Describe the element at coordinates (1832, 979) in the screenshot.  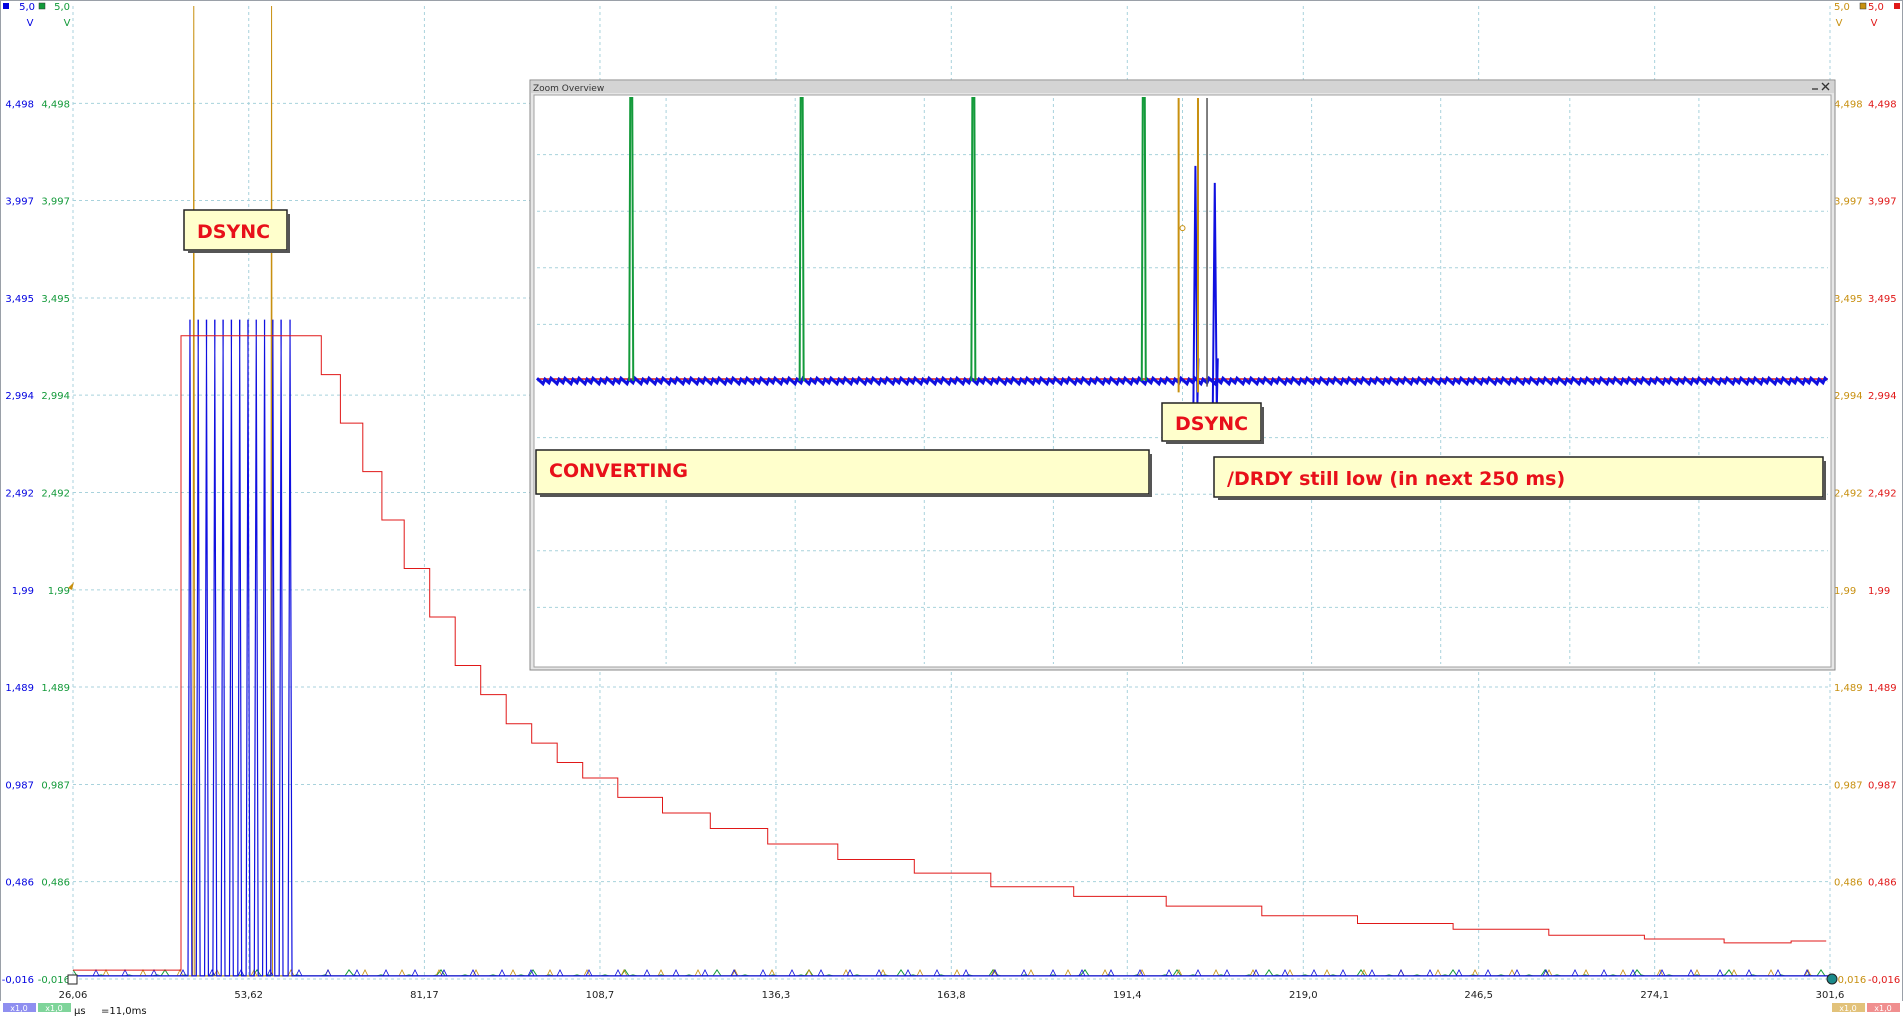
I see `right-cursor-handle` at that location.